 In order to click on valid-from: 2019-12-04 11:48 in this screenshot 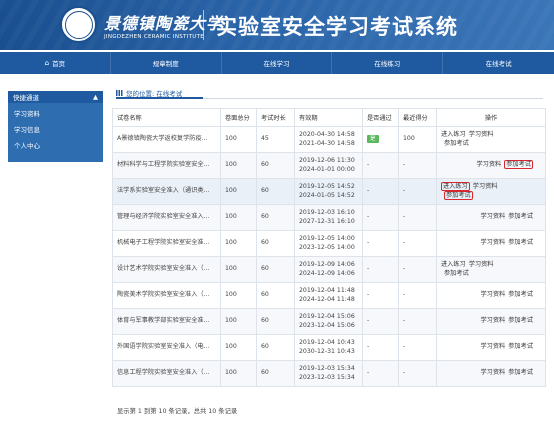, I will do `click(327, 290)`.